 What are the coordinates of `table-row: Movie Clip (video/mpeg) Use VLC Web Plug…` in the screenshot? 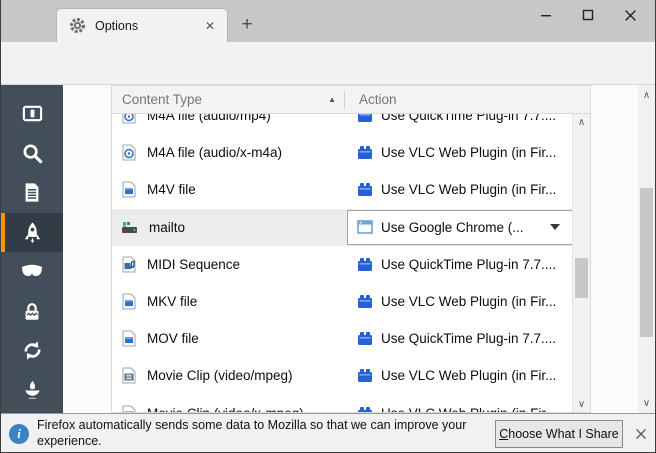 It's located at (342, 375).